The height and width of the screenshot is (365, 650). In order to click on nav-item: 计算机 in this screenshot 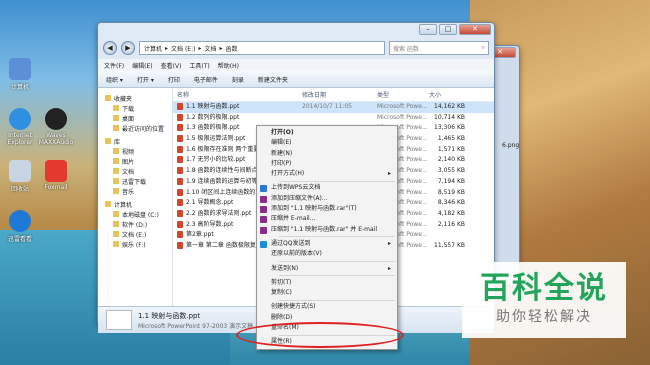, I will do `click(135, 206)`.